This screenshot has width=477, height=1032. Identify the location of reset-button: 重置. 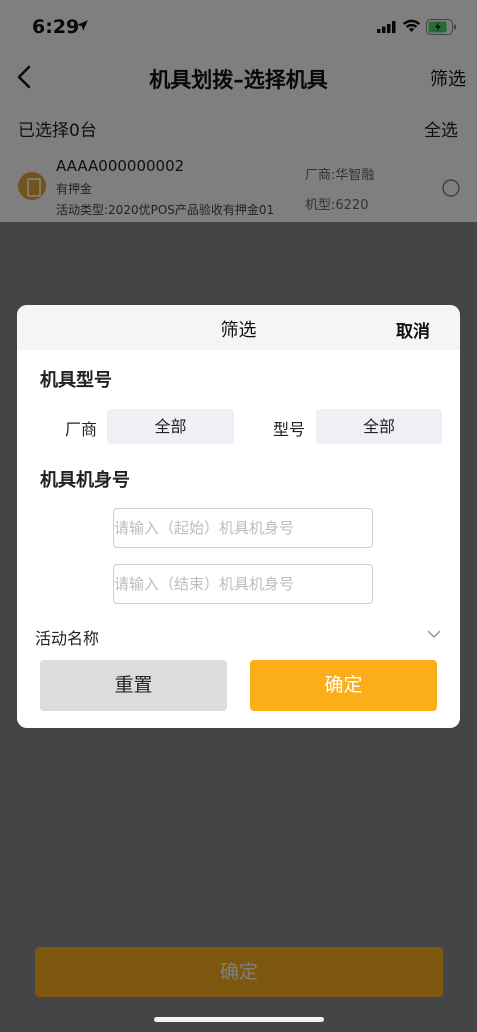
(133, 685).